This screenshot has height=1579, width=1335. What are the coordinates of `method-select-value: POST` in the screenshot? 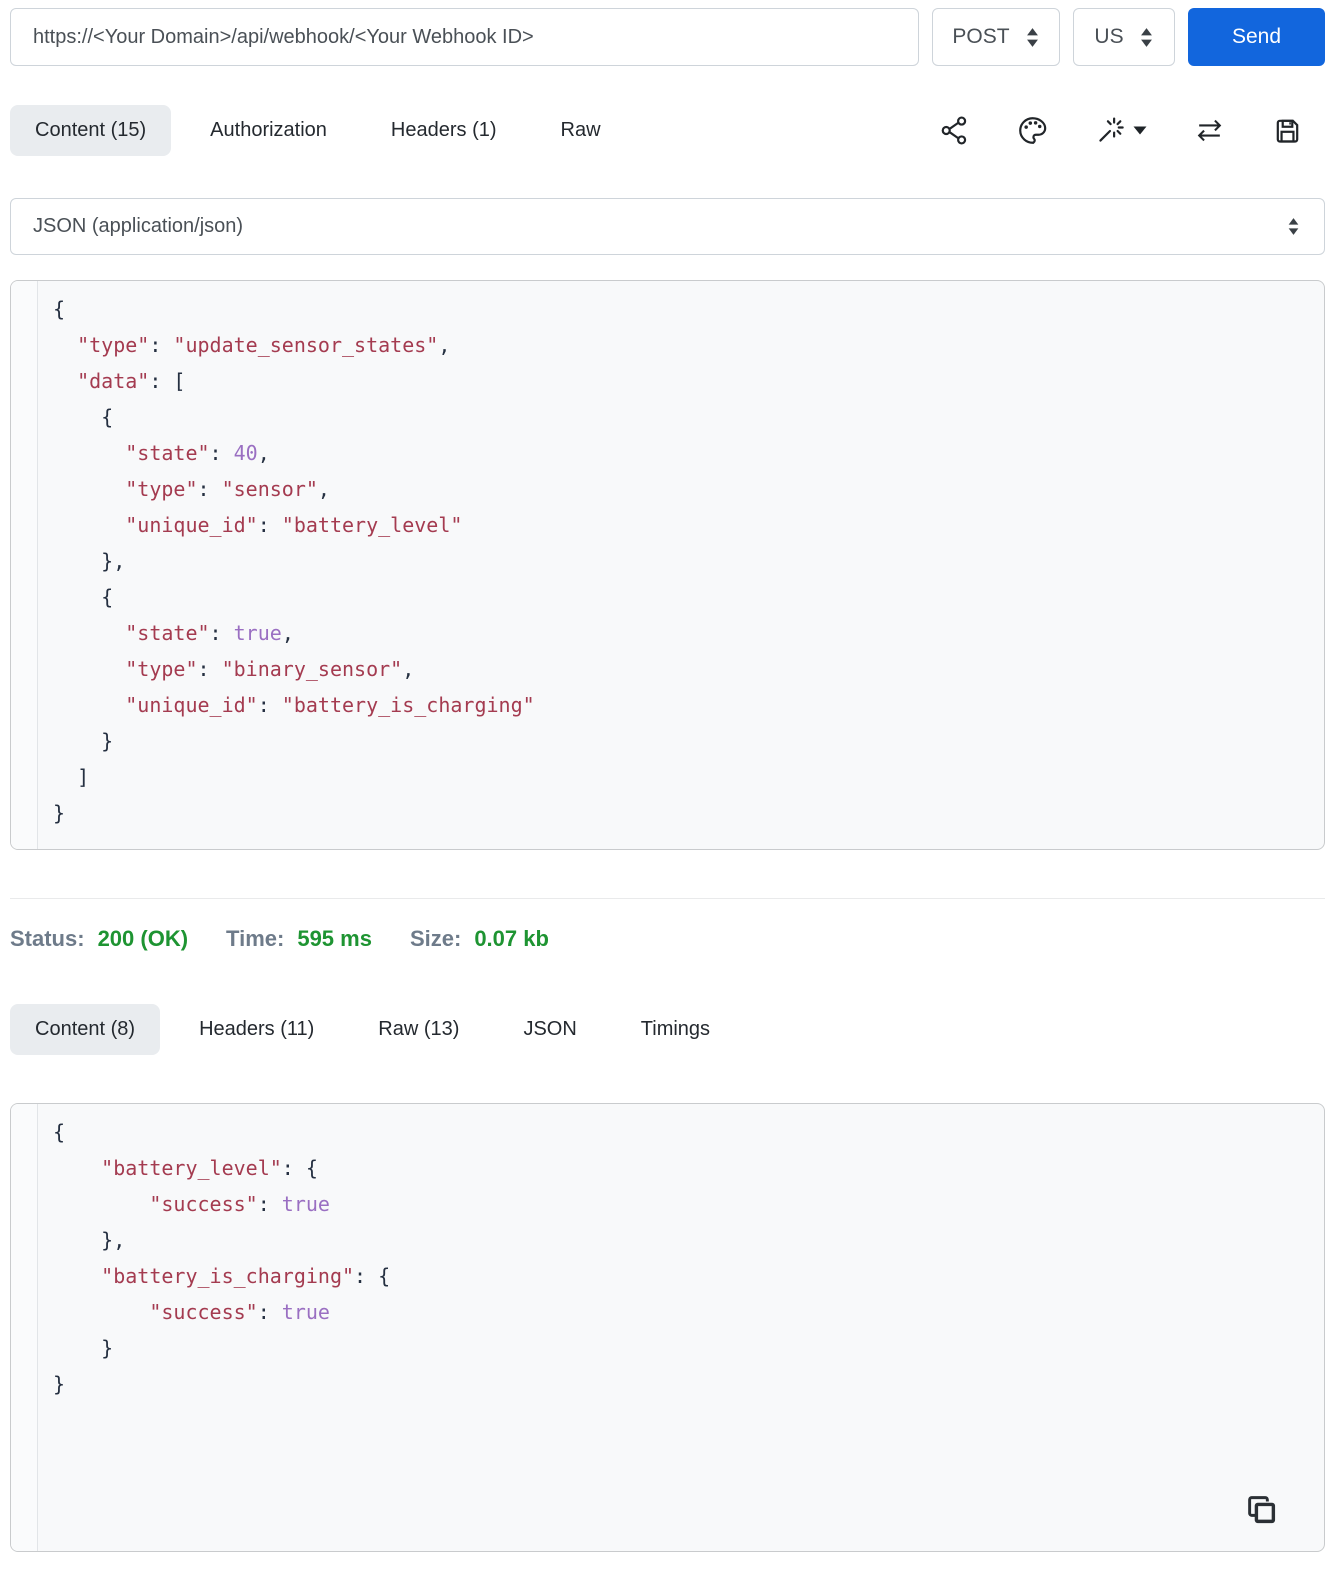 It's located at (981, 36).